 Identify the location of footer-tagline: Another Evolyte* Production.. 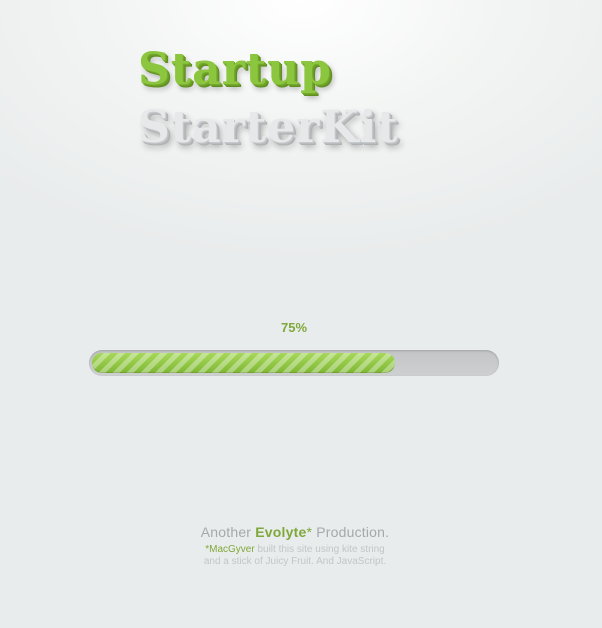
(295, 532).